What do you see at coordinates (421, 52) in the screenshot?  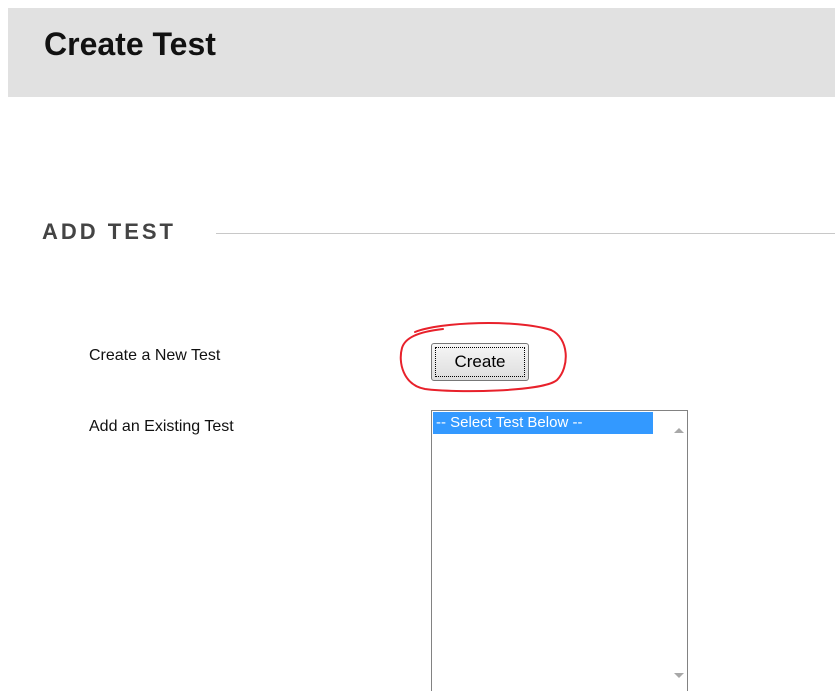 I see `page-header: Create Test` at bounding box center [421, 52].